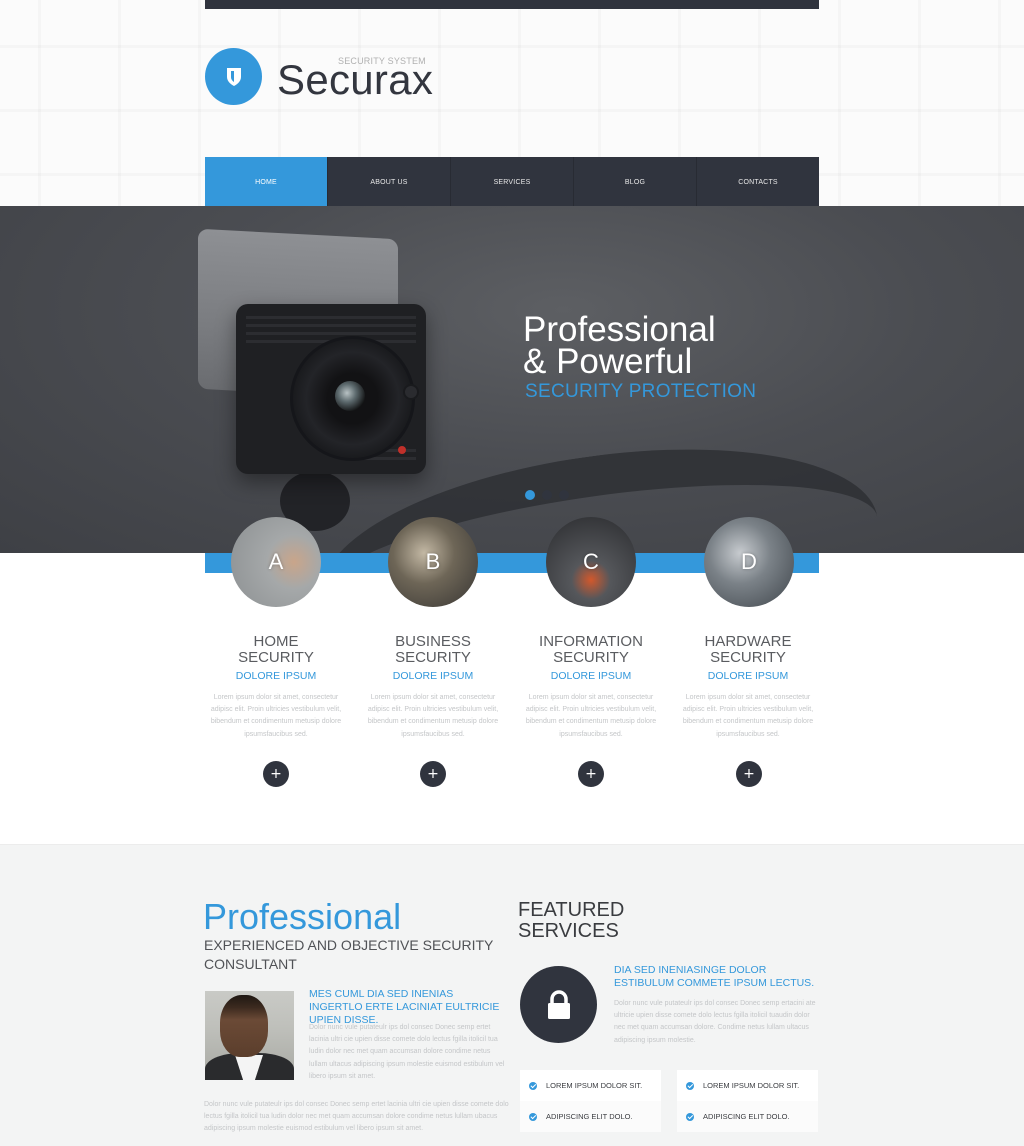 The height and width of the screenshot is (1146, 1024). What do you see at coordinates (608, 361) in the screenshot?
I see `hero-title-line2: & Powerful` at bounding box center [608, 361].